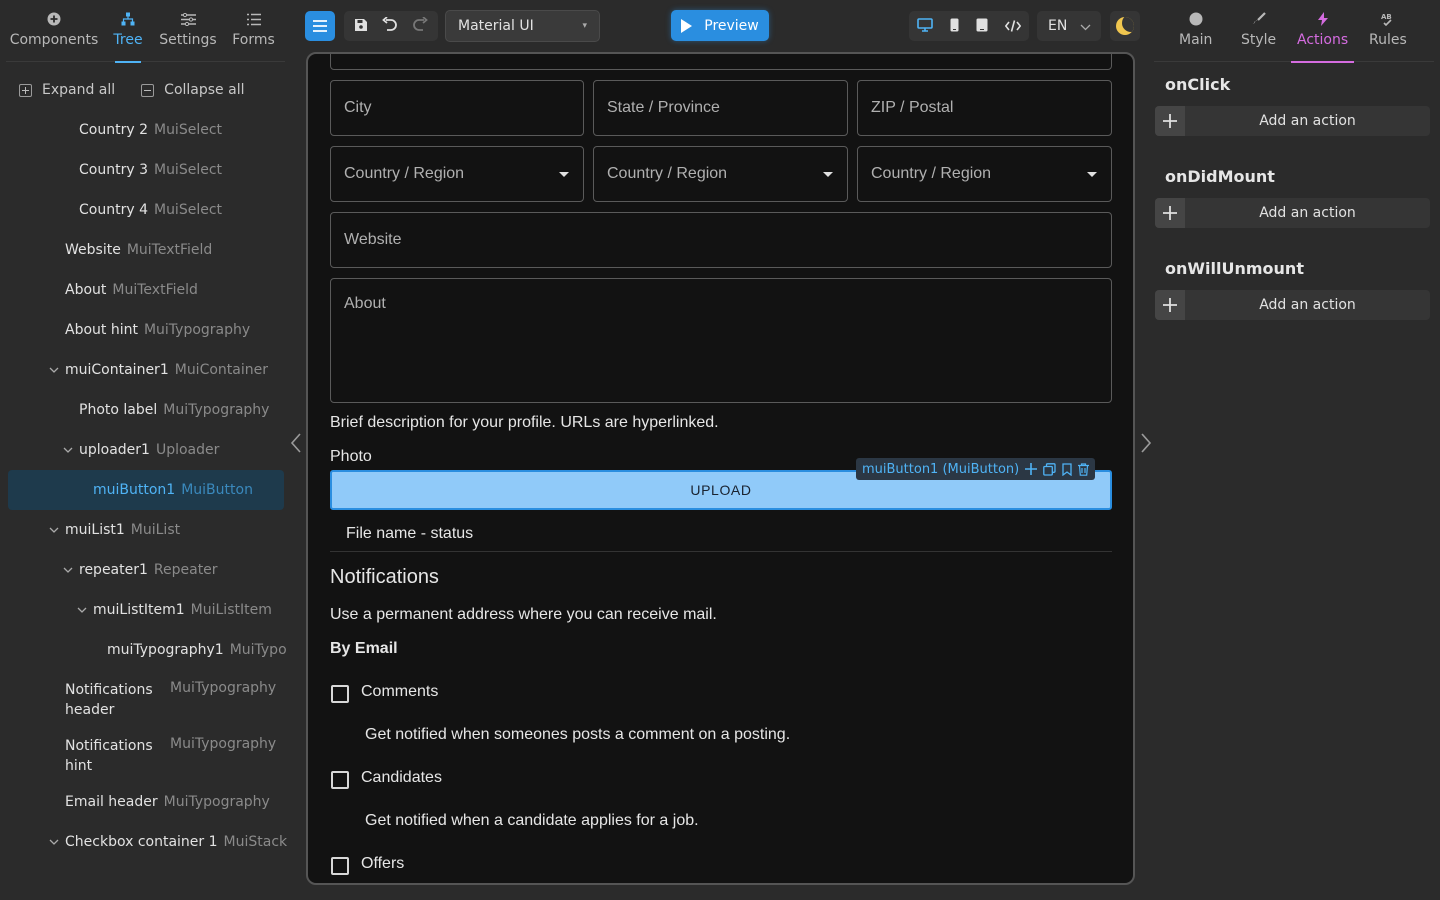 This screenshot has width=1440, height=900. I want to click on country-label: Country / Region, so click(667, 173).